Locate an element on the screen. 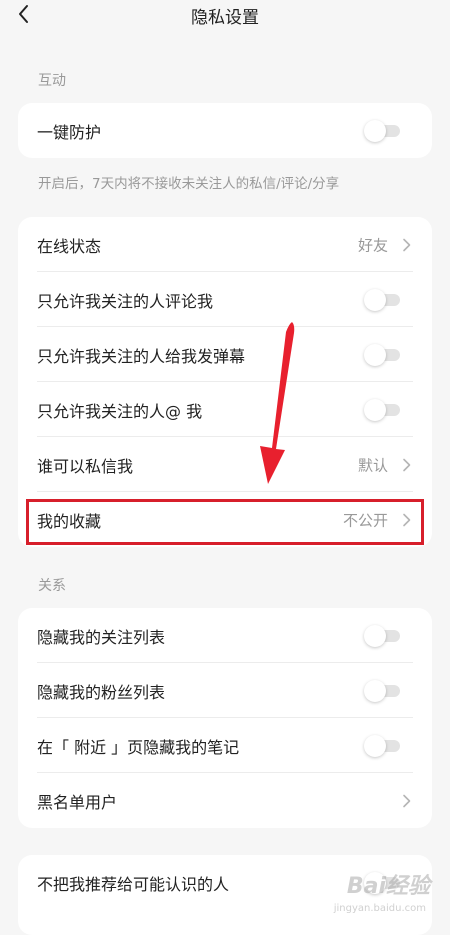 The image size is (450, 935). row-label: 只允许我关注的人评论我 is located at coordinates (125, 301).